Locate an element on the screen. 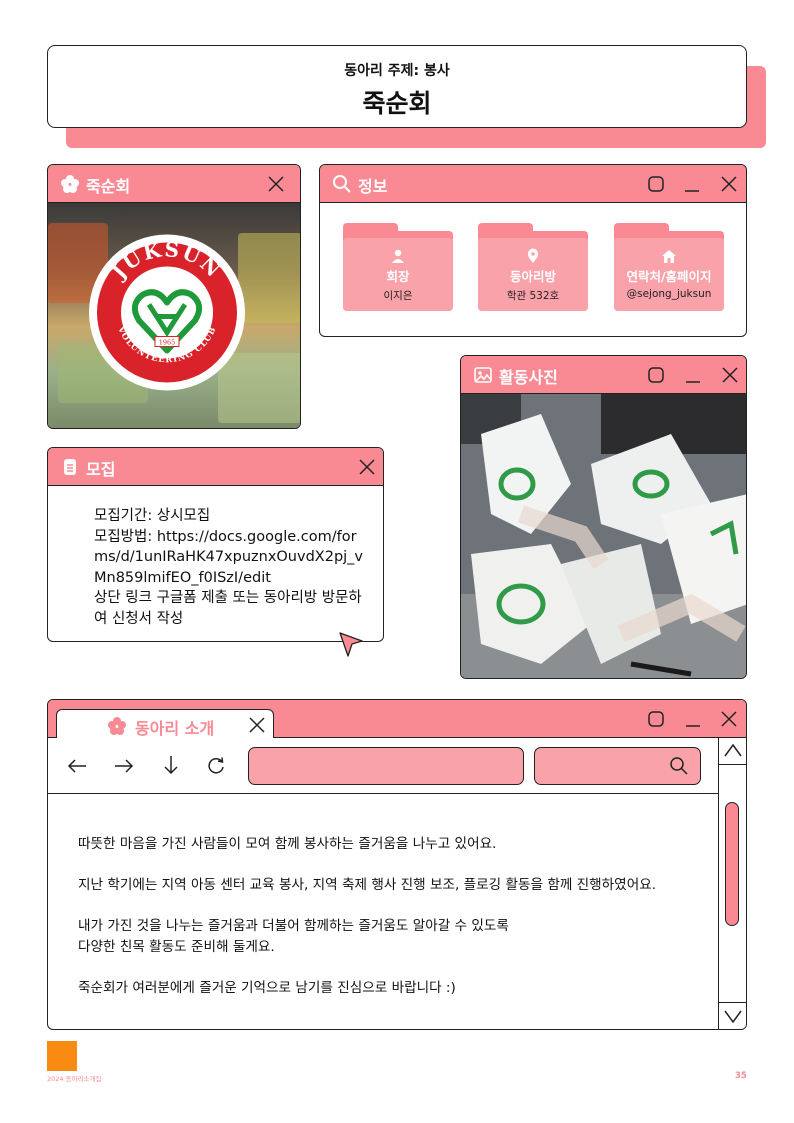 The height and width of the screenshot is (1123, 794). scroll-up-icon is located at coordinates (733, 751).